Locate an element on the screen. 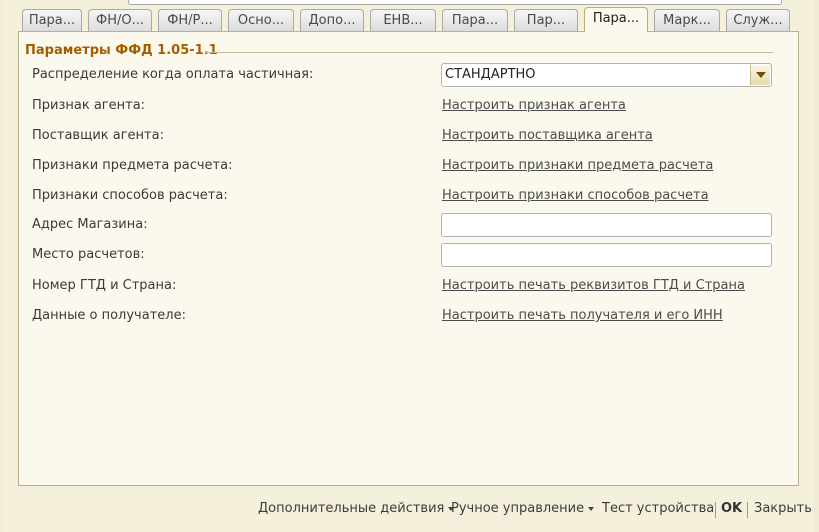 This screenshot has height=532, width=819. chevron-down-icon is located at coordinates (761, 75).